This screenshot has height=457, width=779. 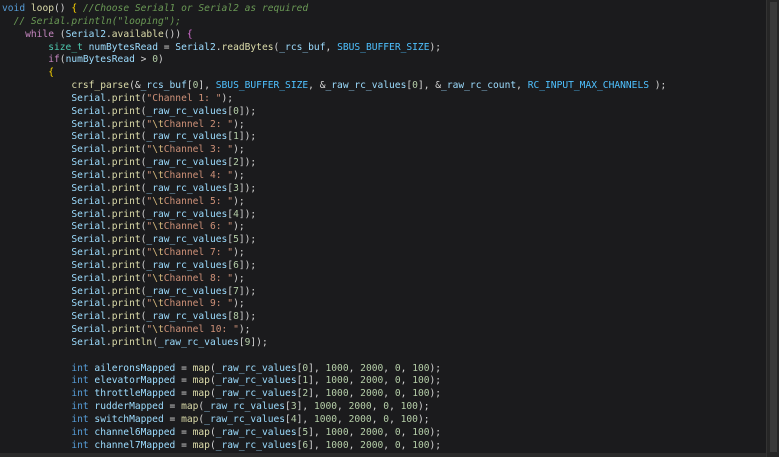 I want to click on scrollbar-thumb, so click(x=773, y=227).